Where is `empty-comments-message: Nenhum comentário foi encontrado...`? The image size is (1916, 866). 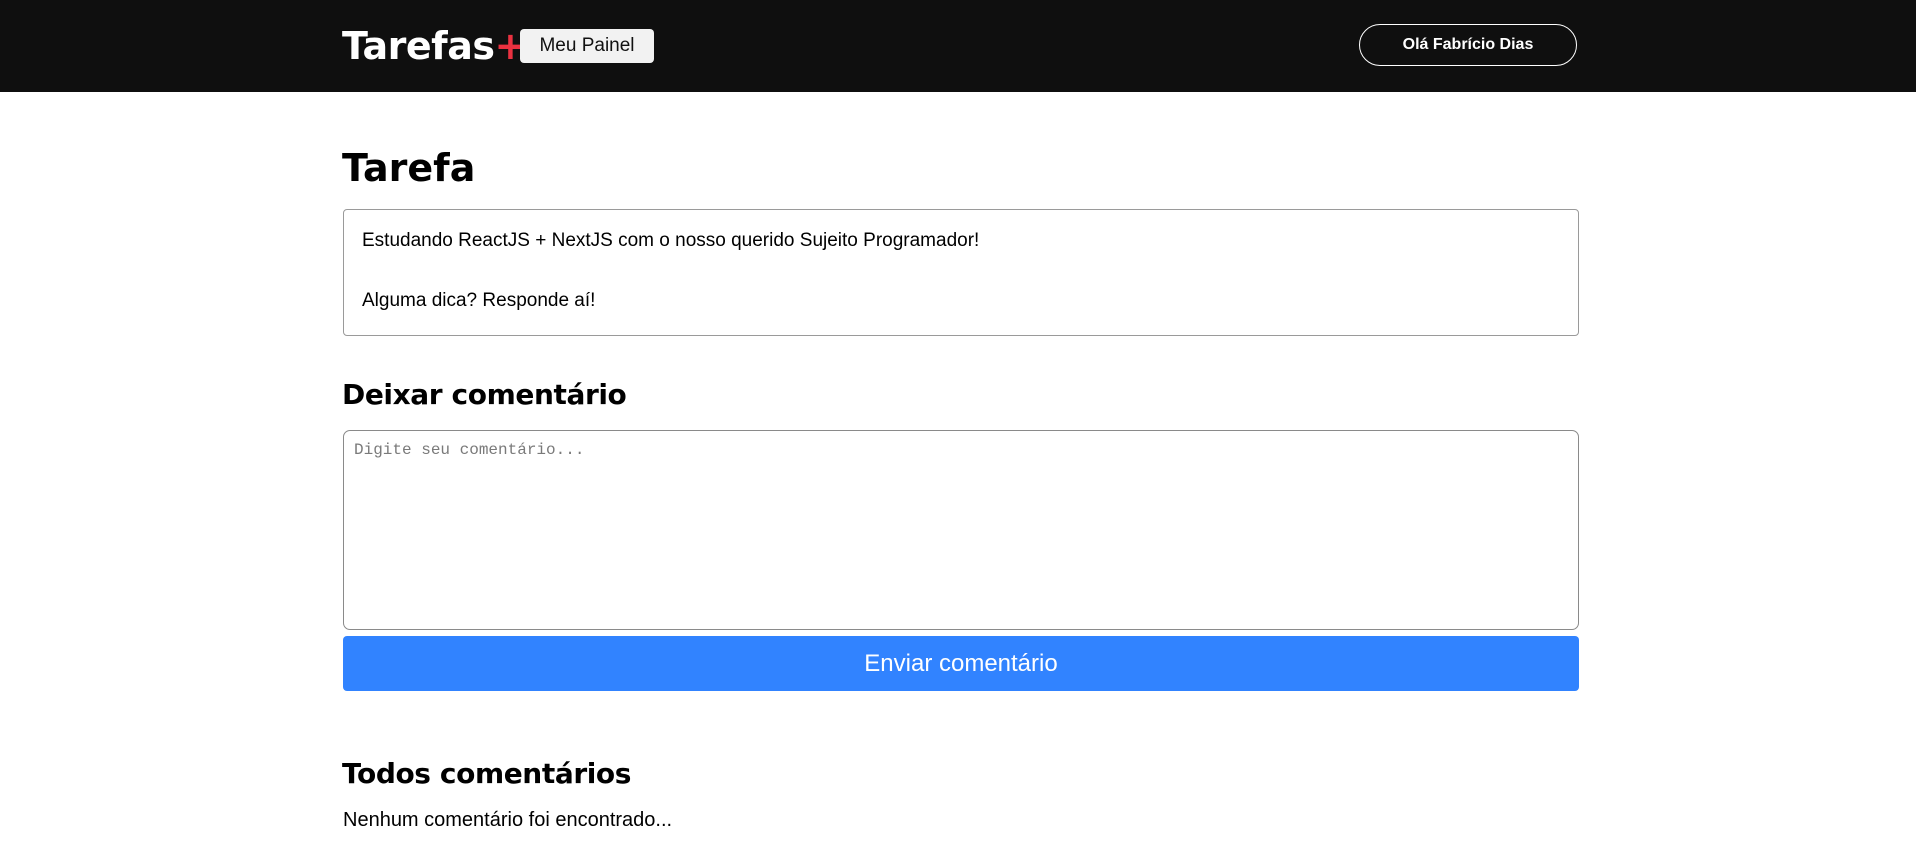 empty-comments-message: Nenhum comentário foi encontrado... is located at coordinates (508, 820).